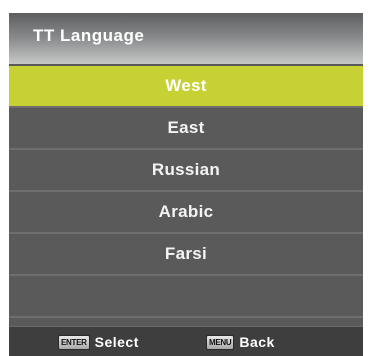  Describe the element at coordinates (186, 297) in the screenshot. I see `empty-list-slot` at that location.